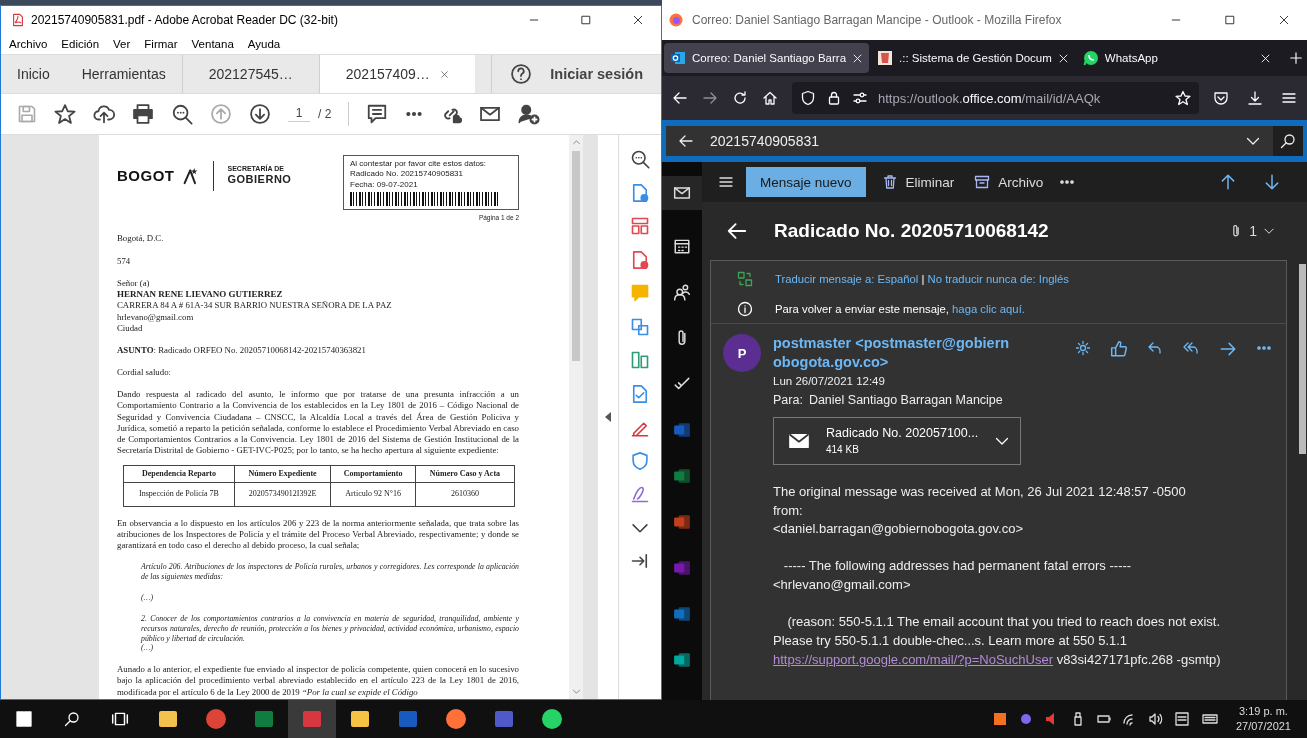 The height and width of the screenshot is (738, 1307). What do you see at coordinates (596, 74) in the screenshot?
I see `sign-in-link: Iniciar sesión` at bounding box center [596, 74].